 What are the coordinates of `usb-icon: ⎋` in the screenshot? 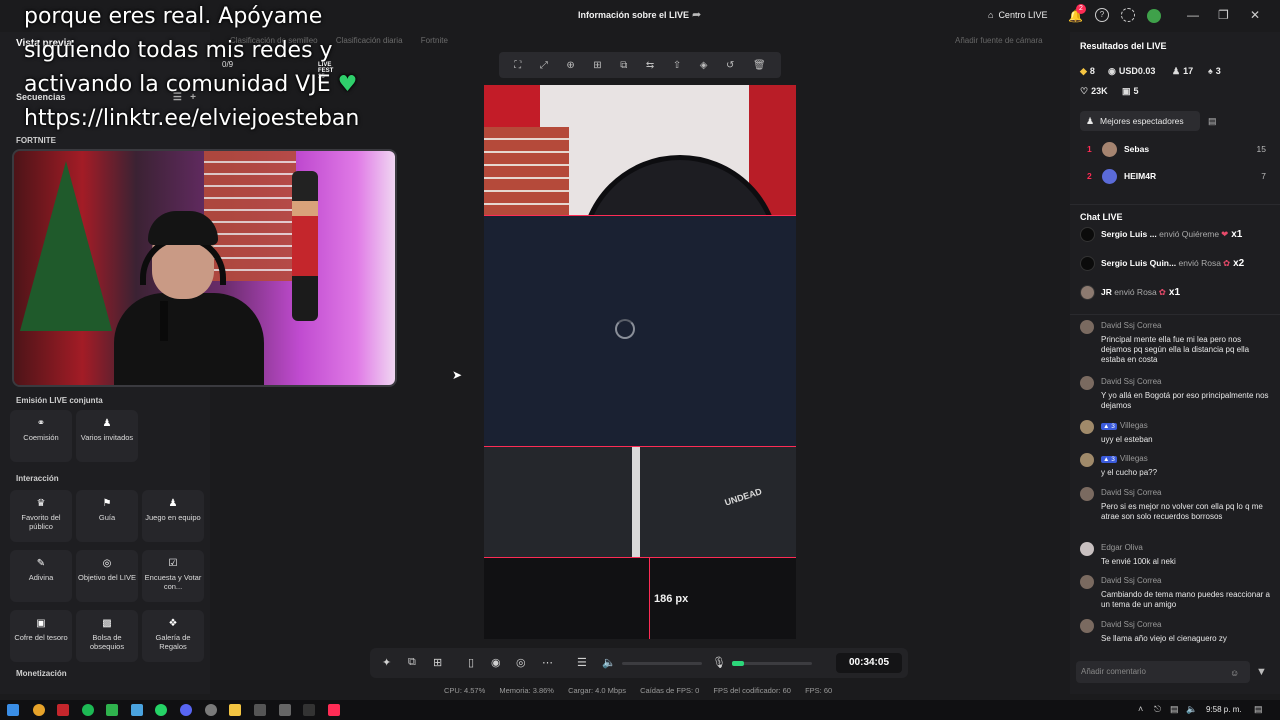 It's located at (1157, 709).